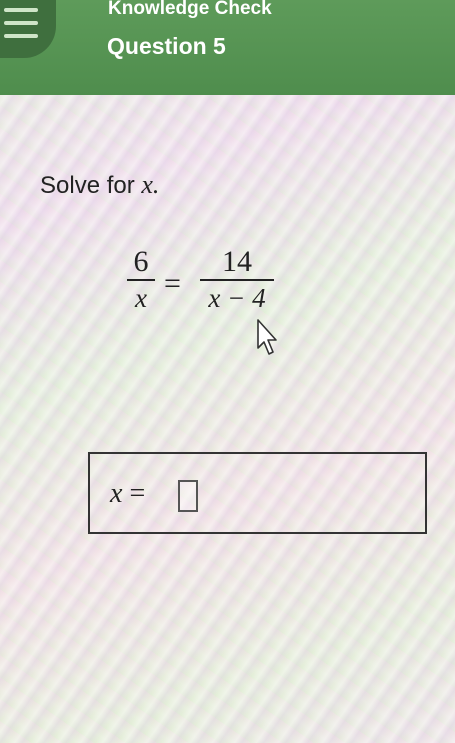  I want to click on pointer-arrow-icon, so click(267, 337).